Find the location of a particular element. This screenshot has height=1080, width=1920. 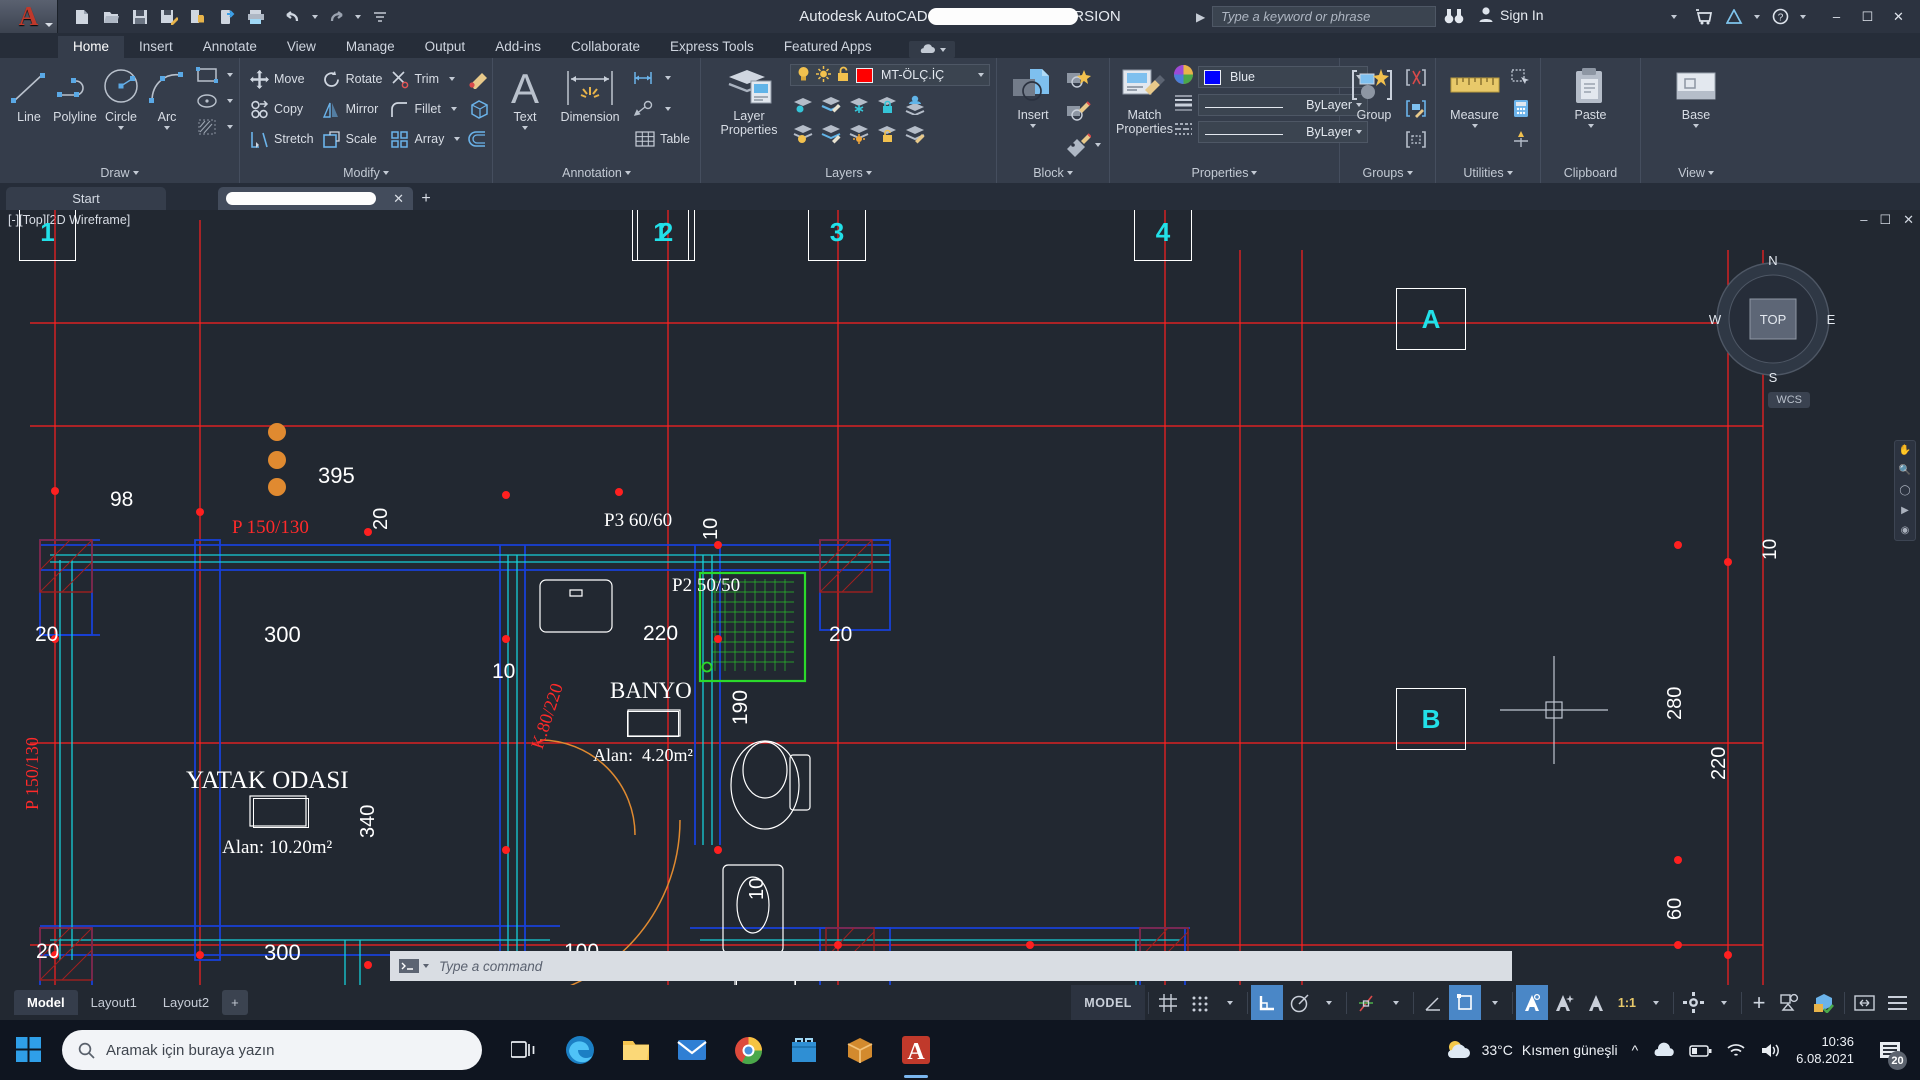

zoom-icon: 🔍 is located at coordinates (1905, 470).